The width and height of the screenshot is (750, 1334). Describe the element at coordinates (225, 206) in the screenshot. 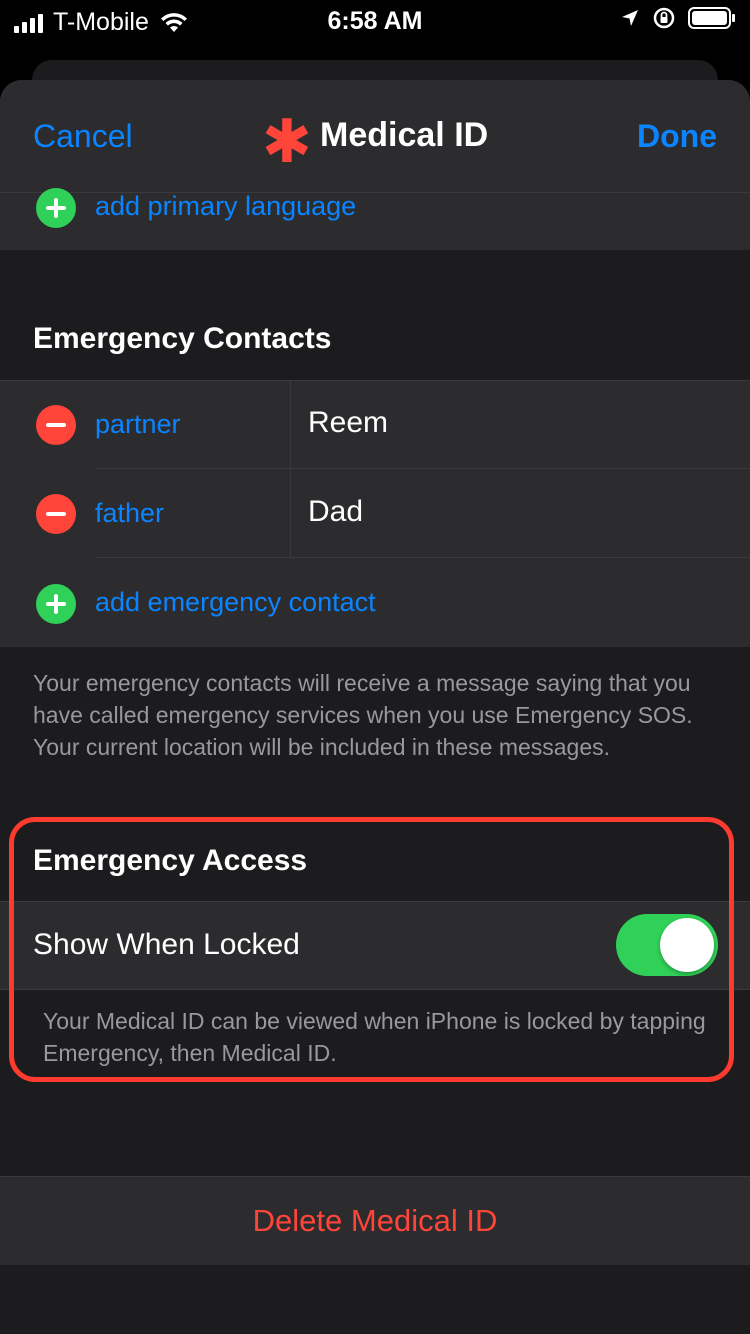

I see `add-primary-language-link: add primary language` at that location.